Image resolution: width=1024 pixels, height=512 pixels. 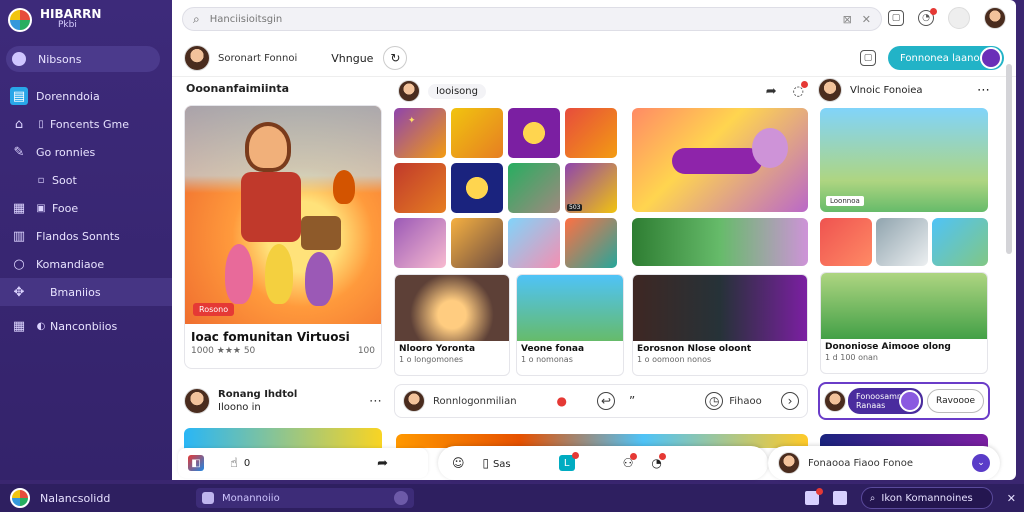 What do you see at coordinates (305, 498) in the screenshot?
I see `taskbar-input: Monannoiio` at bounding box center [305, 498].